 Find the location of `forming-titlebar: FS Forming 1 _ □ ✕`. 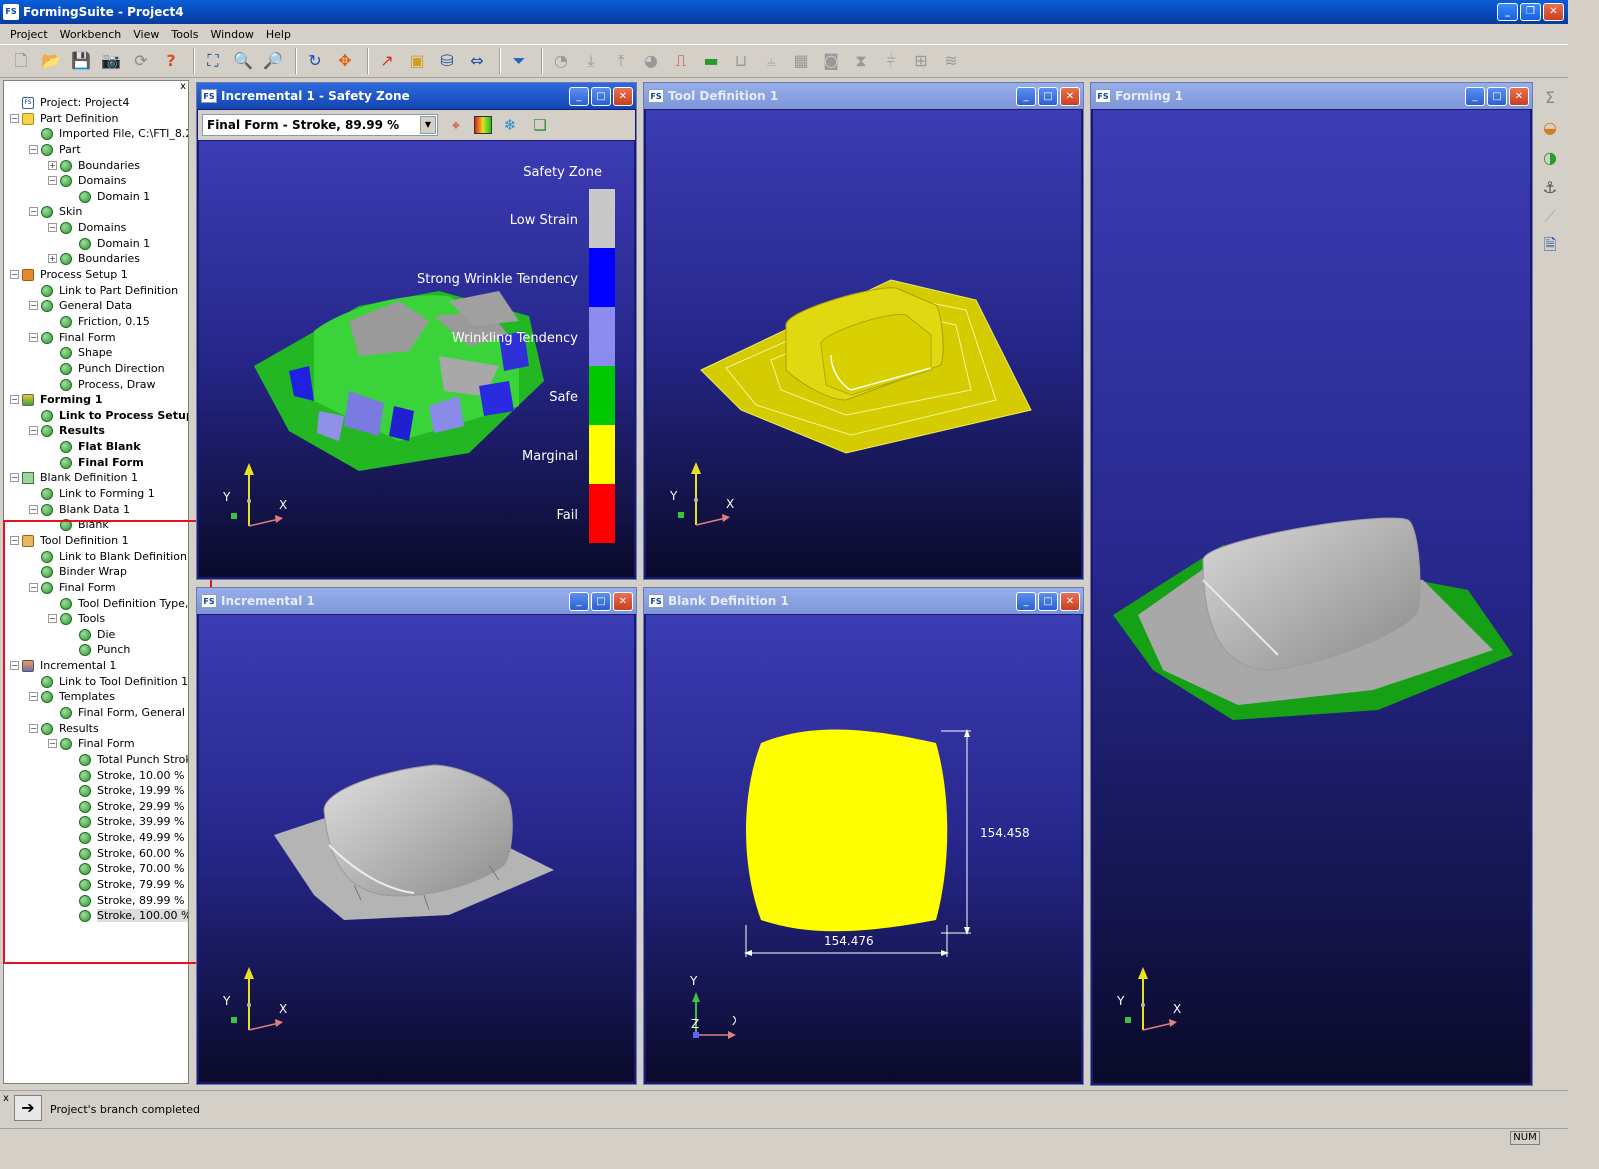

forming-titlebar: FS Forming 1 _ □ ✕ is located at coordinates (1311, 96).